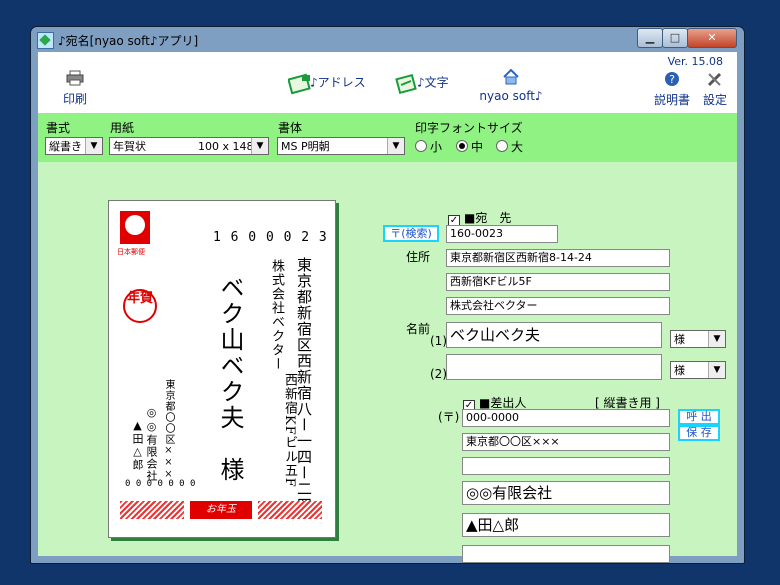 The height and width of the screenshot is (585, 780). I want to click on print-label: 印刷, so click(74, 99).